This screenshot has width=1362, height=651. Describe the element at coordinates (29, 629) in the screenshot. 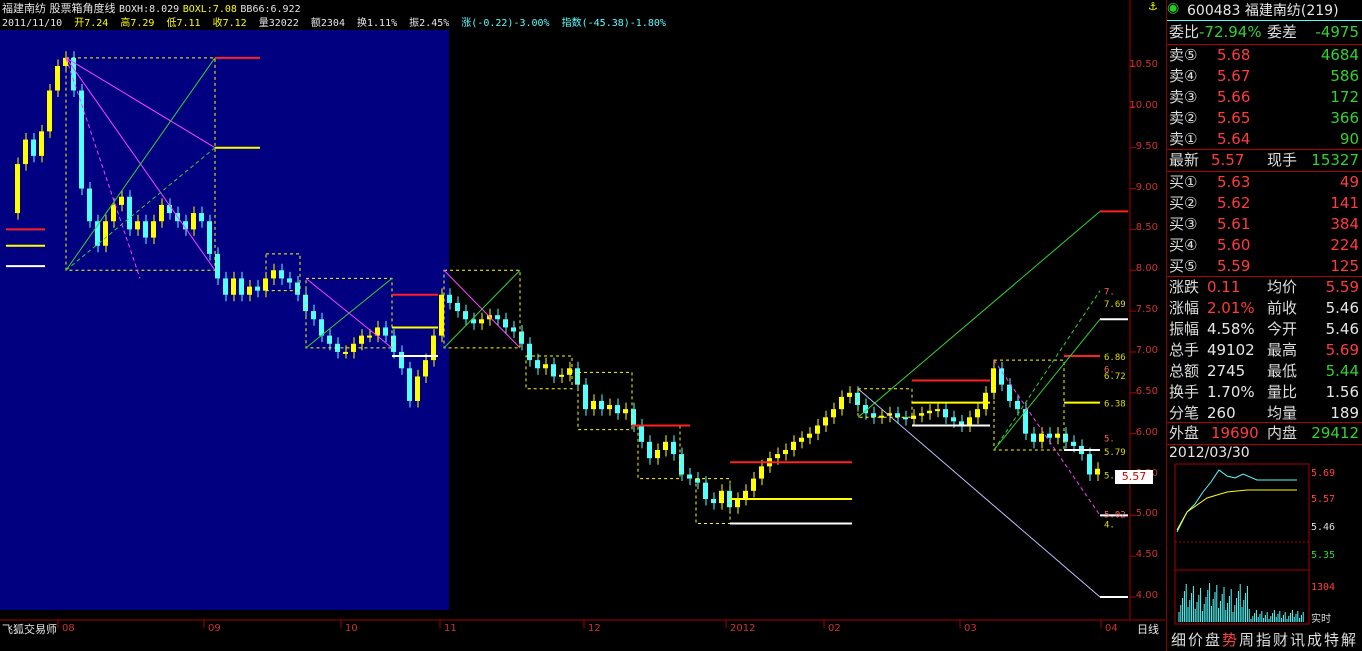

I see `software-label: 飞狐交易师` at that location.